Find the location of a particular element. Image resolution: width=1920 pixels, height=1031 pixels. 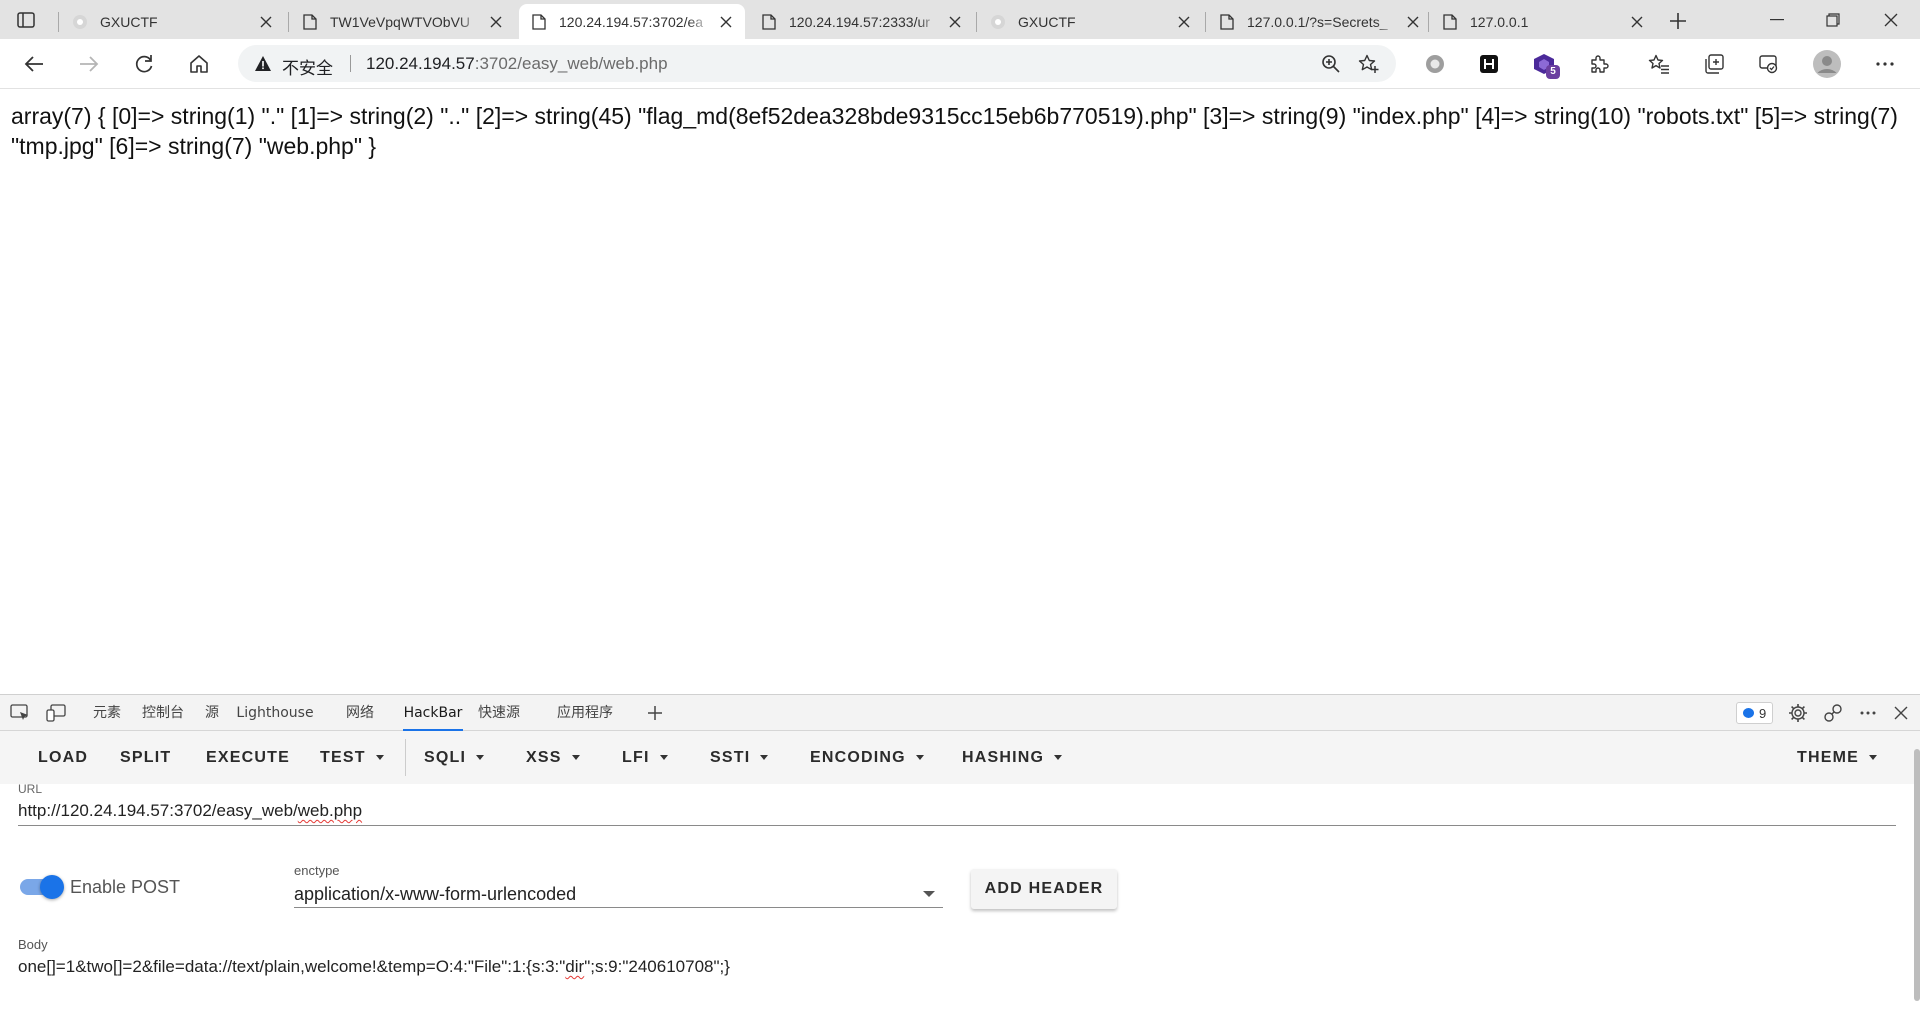

test-label: TEST is located at coordinates (343, 757).